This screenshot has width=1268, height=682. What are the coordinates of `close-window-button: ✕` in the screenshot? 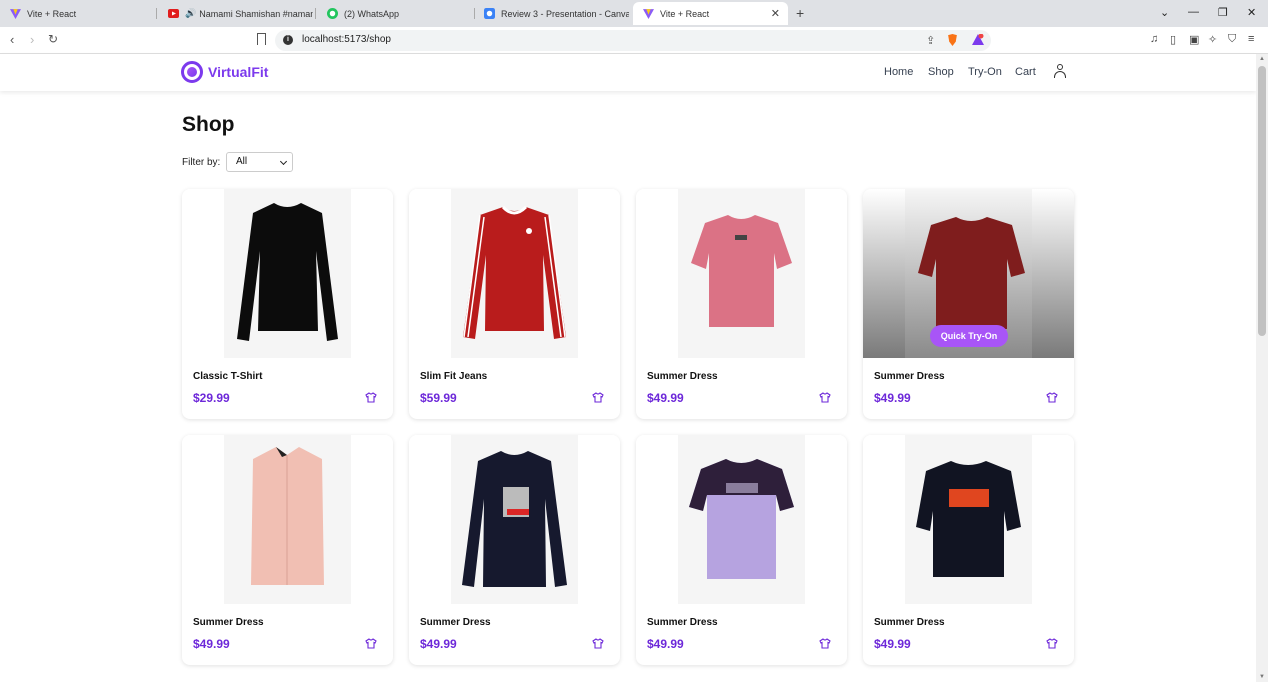 It's located at (1251, 12).